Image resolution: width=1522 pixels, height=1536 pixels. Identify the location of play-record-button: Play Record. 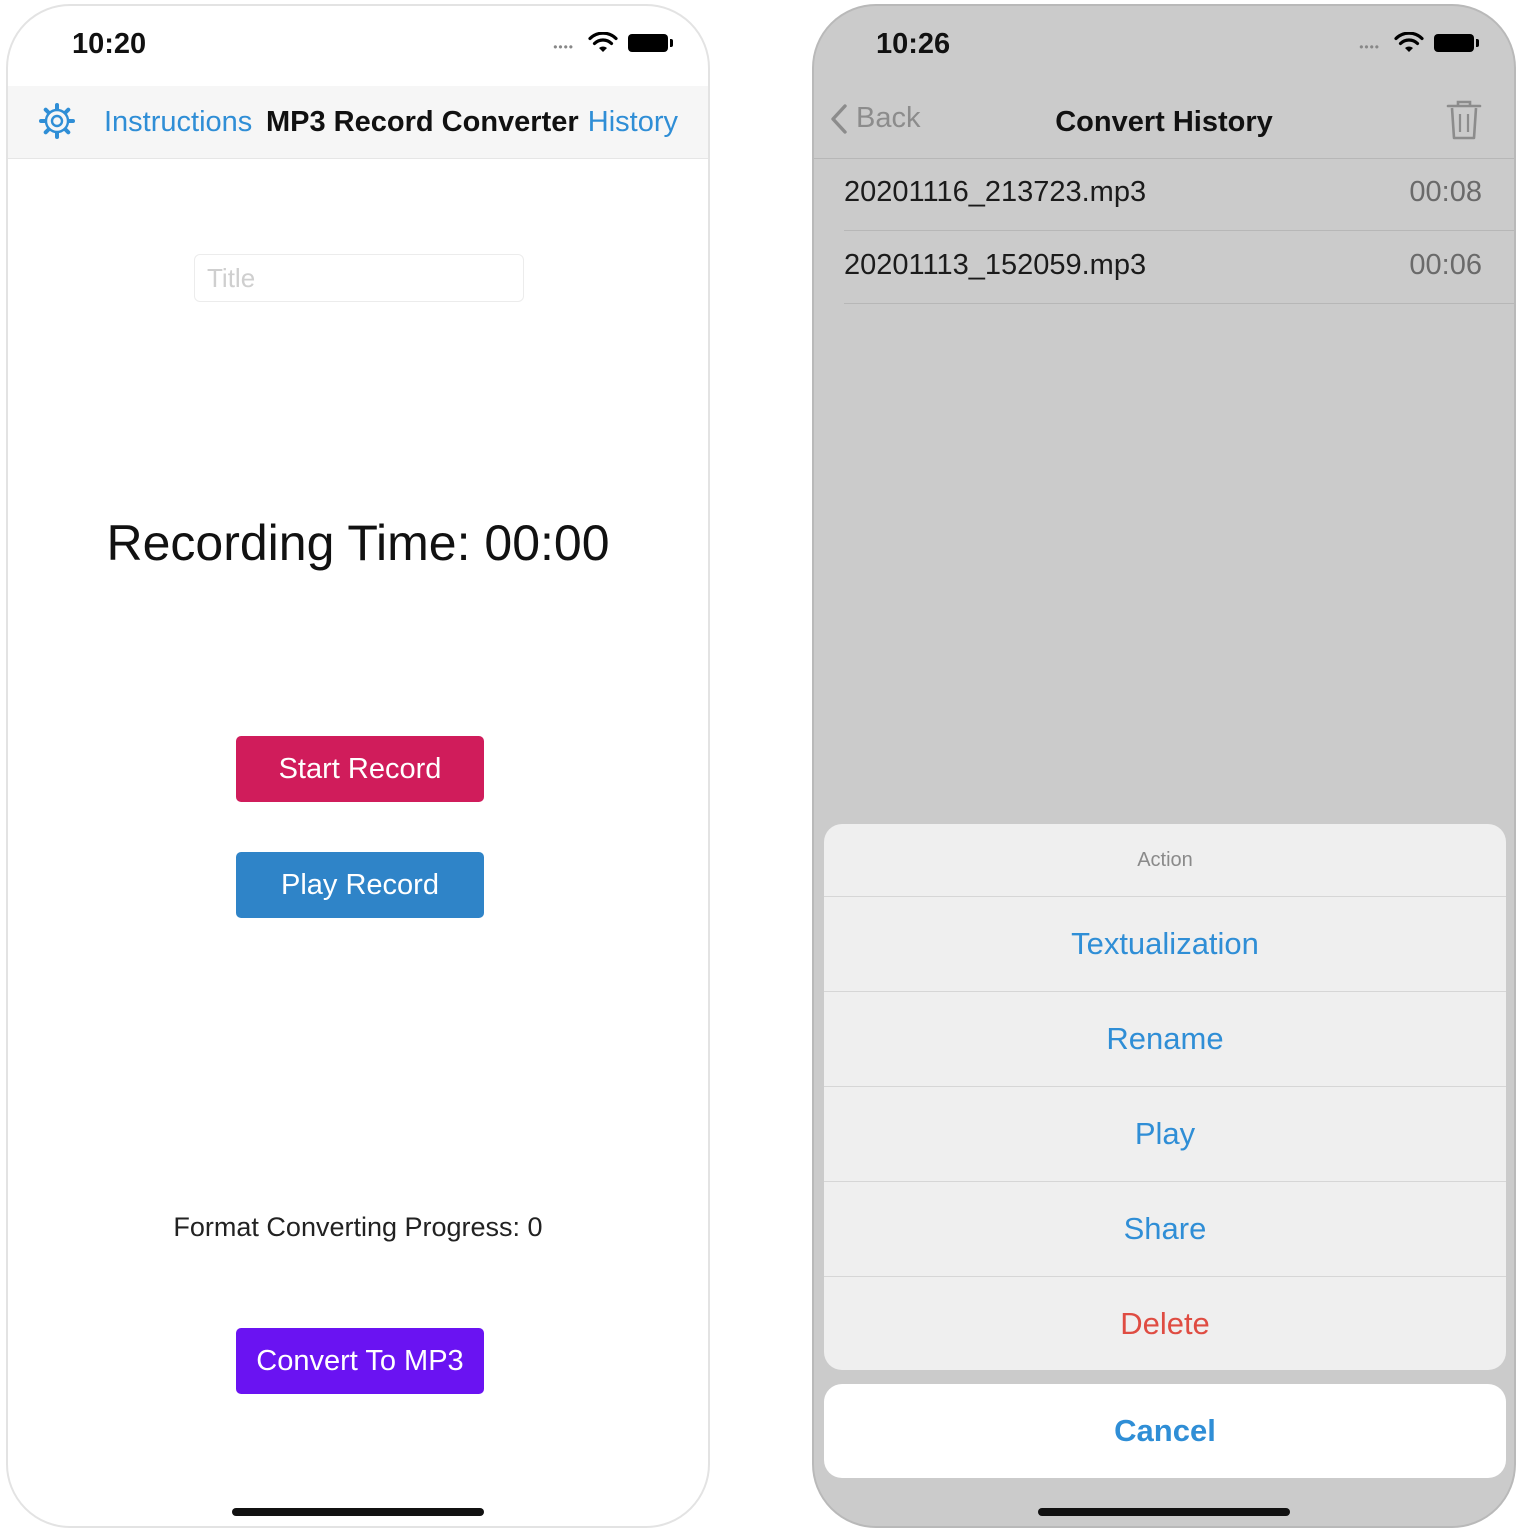
(360, 885).